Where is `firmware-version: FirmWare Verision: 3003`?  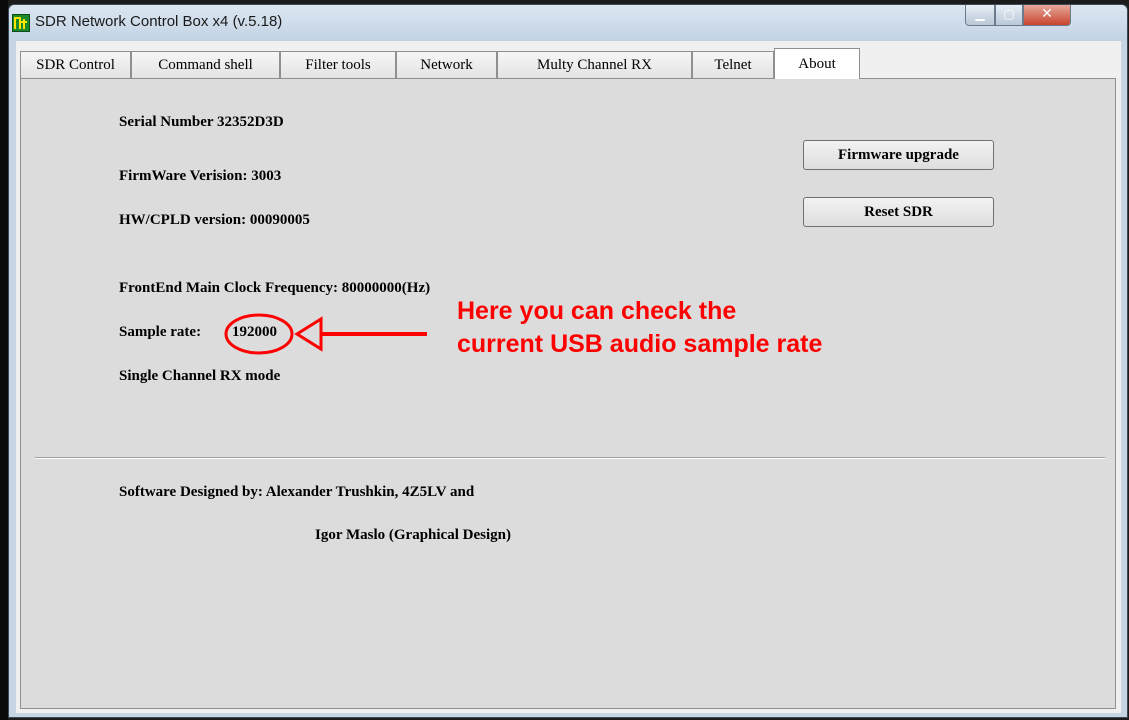 firmware-version: FirmWare Verision: 3003 is located at coordinates (200, 176).